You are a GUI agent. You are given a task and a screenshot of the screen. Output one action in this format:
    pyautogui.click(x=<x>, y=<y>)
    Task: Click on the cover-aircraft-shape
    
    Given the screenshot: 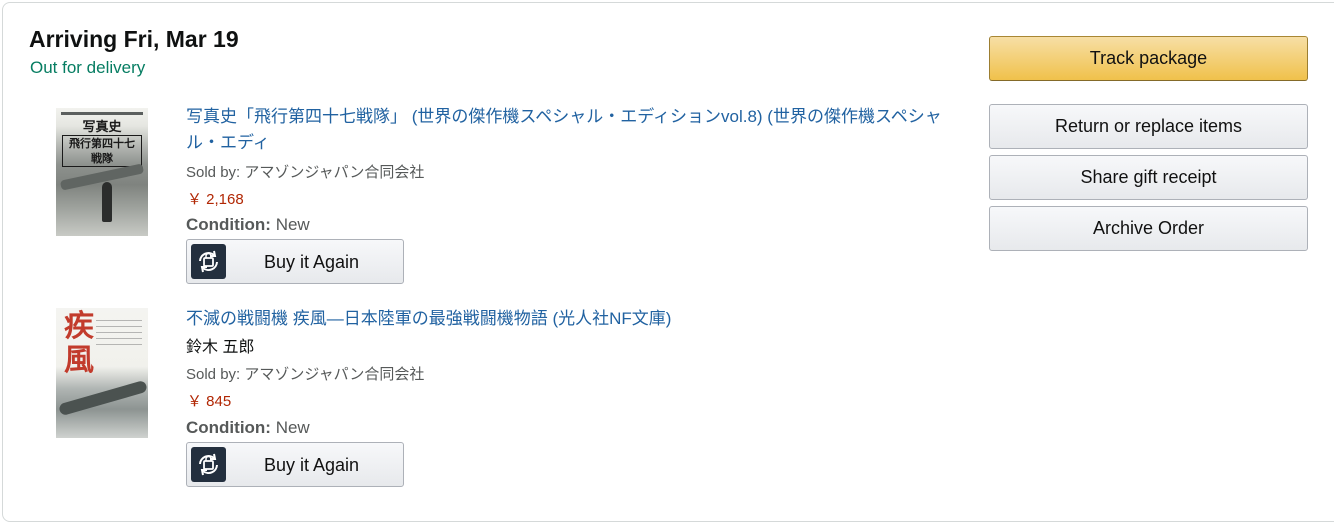 What is the action you would take?
    pyautogui.click(x=103, y=398)
    